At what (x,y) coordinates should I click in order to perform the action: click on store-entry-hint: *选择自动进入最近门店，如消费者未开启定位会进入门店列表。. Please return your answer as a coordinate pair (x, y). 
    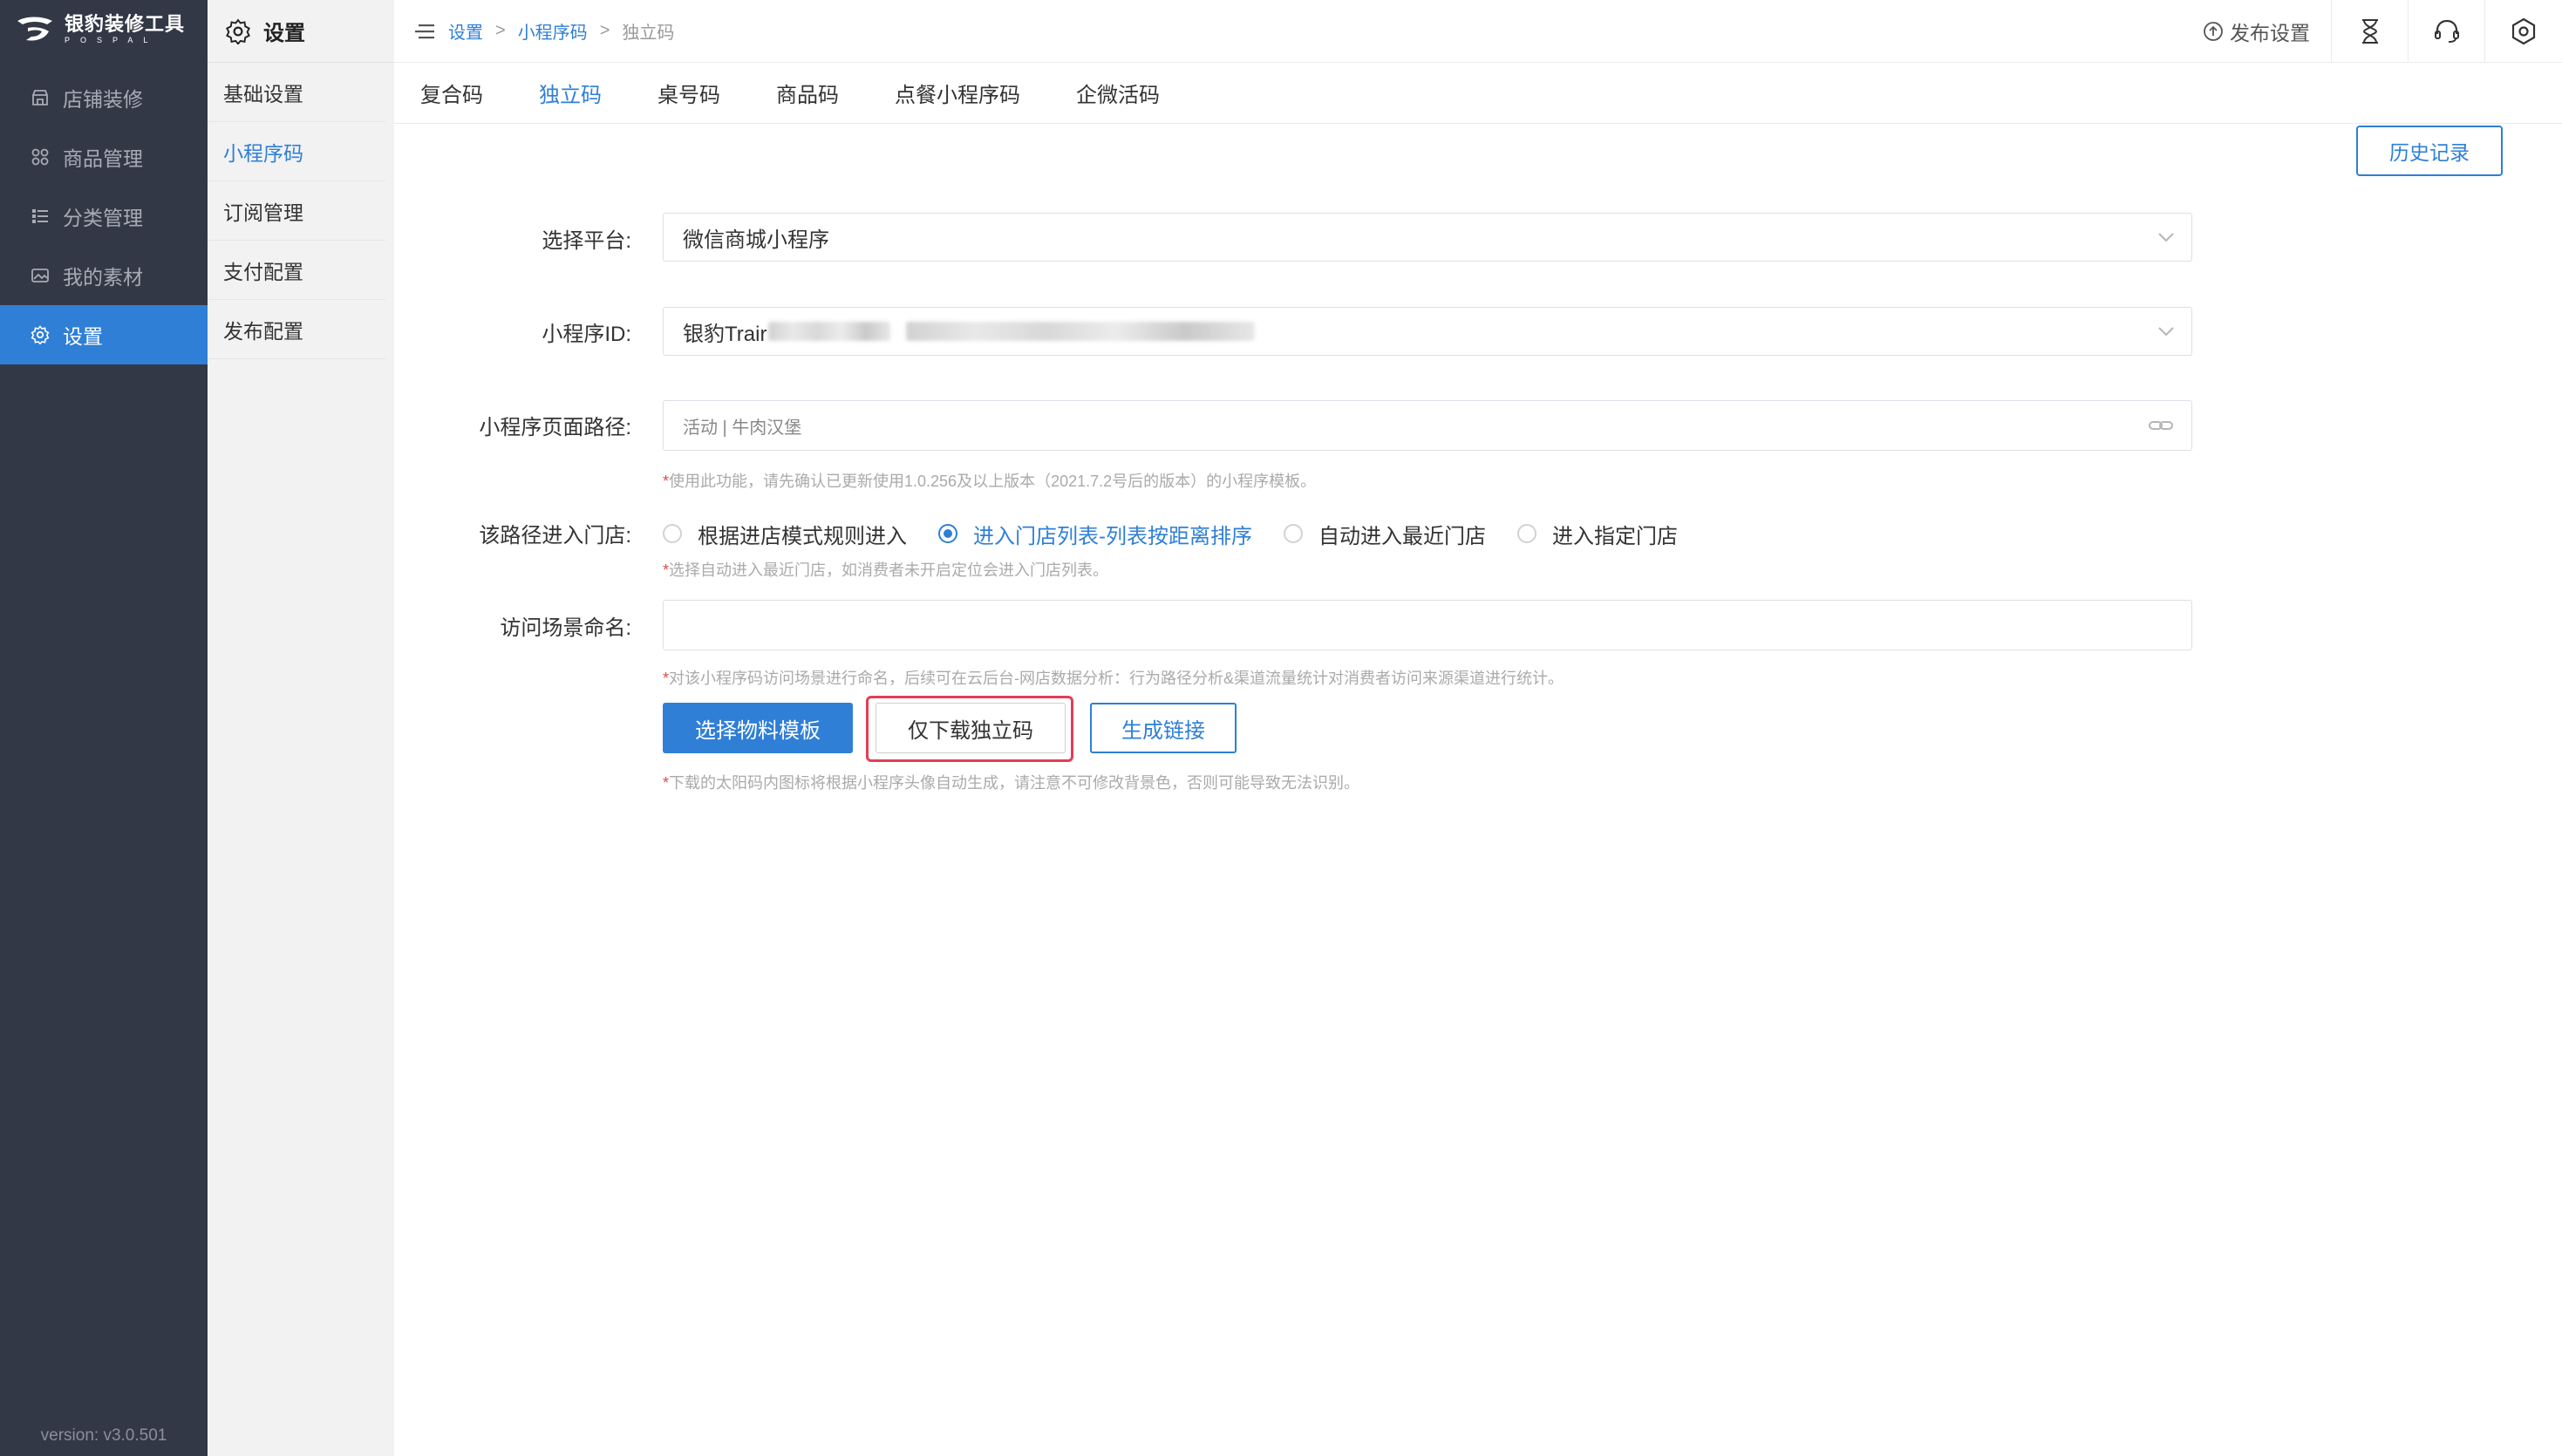
    Looking at the image, I should click on (886, 570).